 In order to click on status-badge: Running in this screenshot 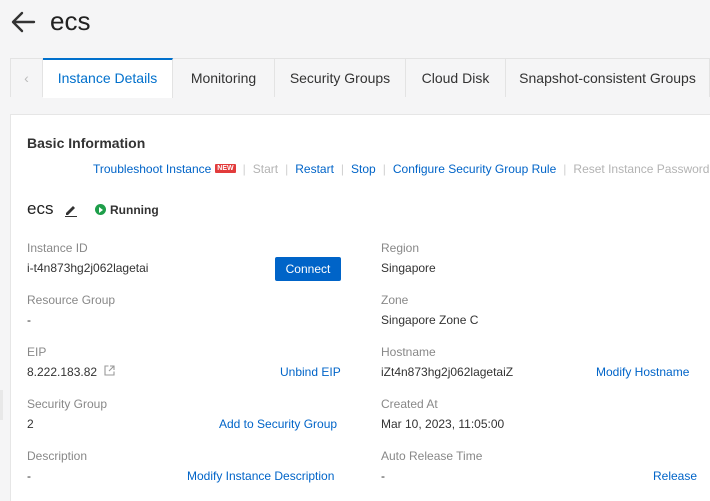, I will do `click(127, 210)`.